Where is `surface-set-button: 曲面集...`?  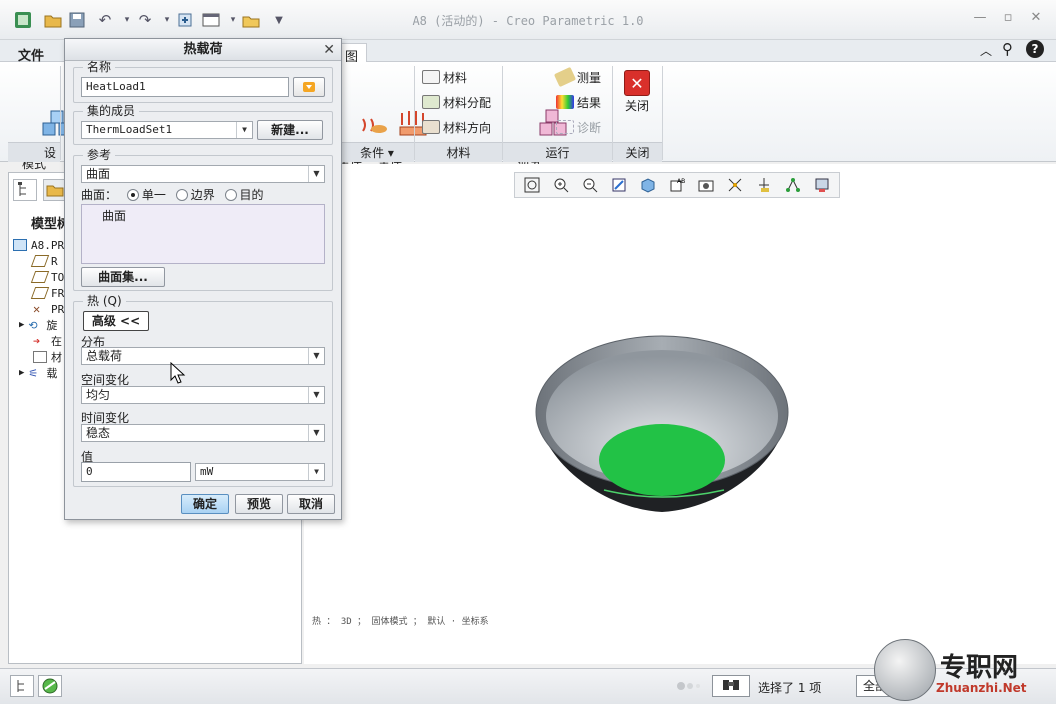 surface-set-button: 曲面集... is located at coordinates (123, 277).